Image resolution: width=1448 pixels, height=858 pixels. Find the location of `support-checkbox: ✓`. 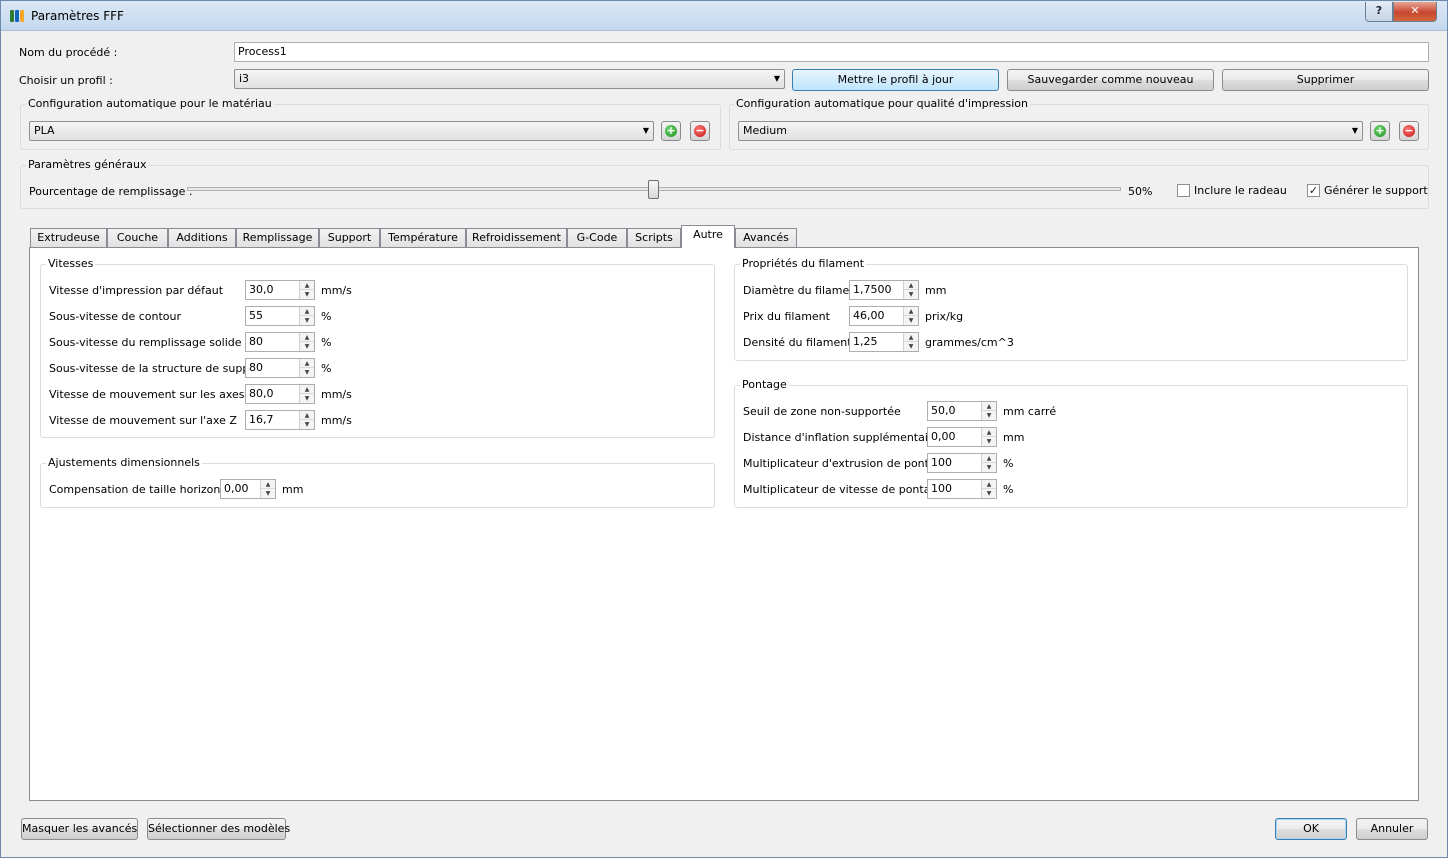

support-checkbox: ✓ is located at coordinates (1313, 190).